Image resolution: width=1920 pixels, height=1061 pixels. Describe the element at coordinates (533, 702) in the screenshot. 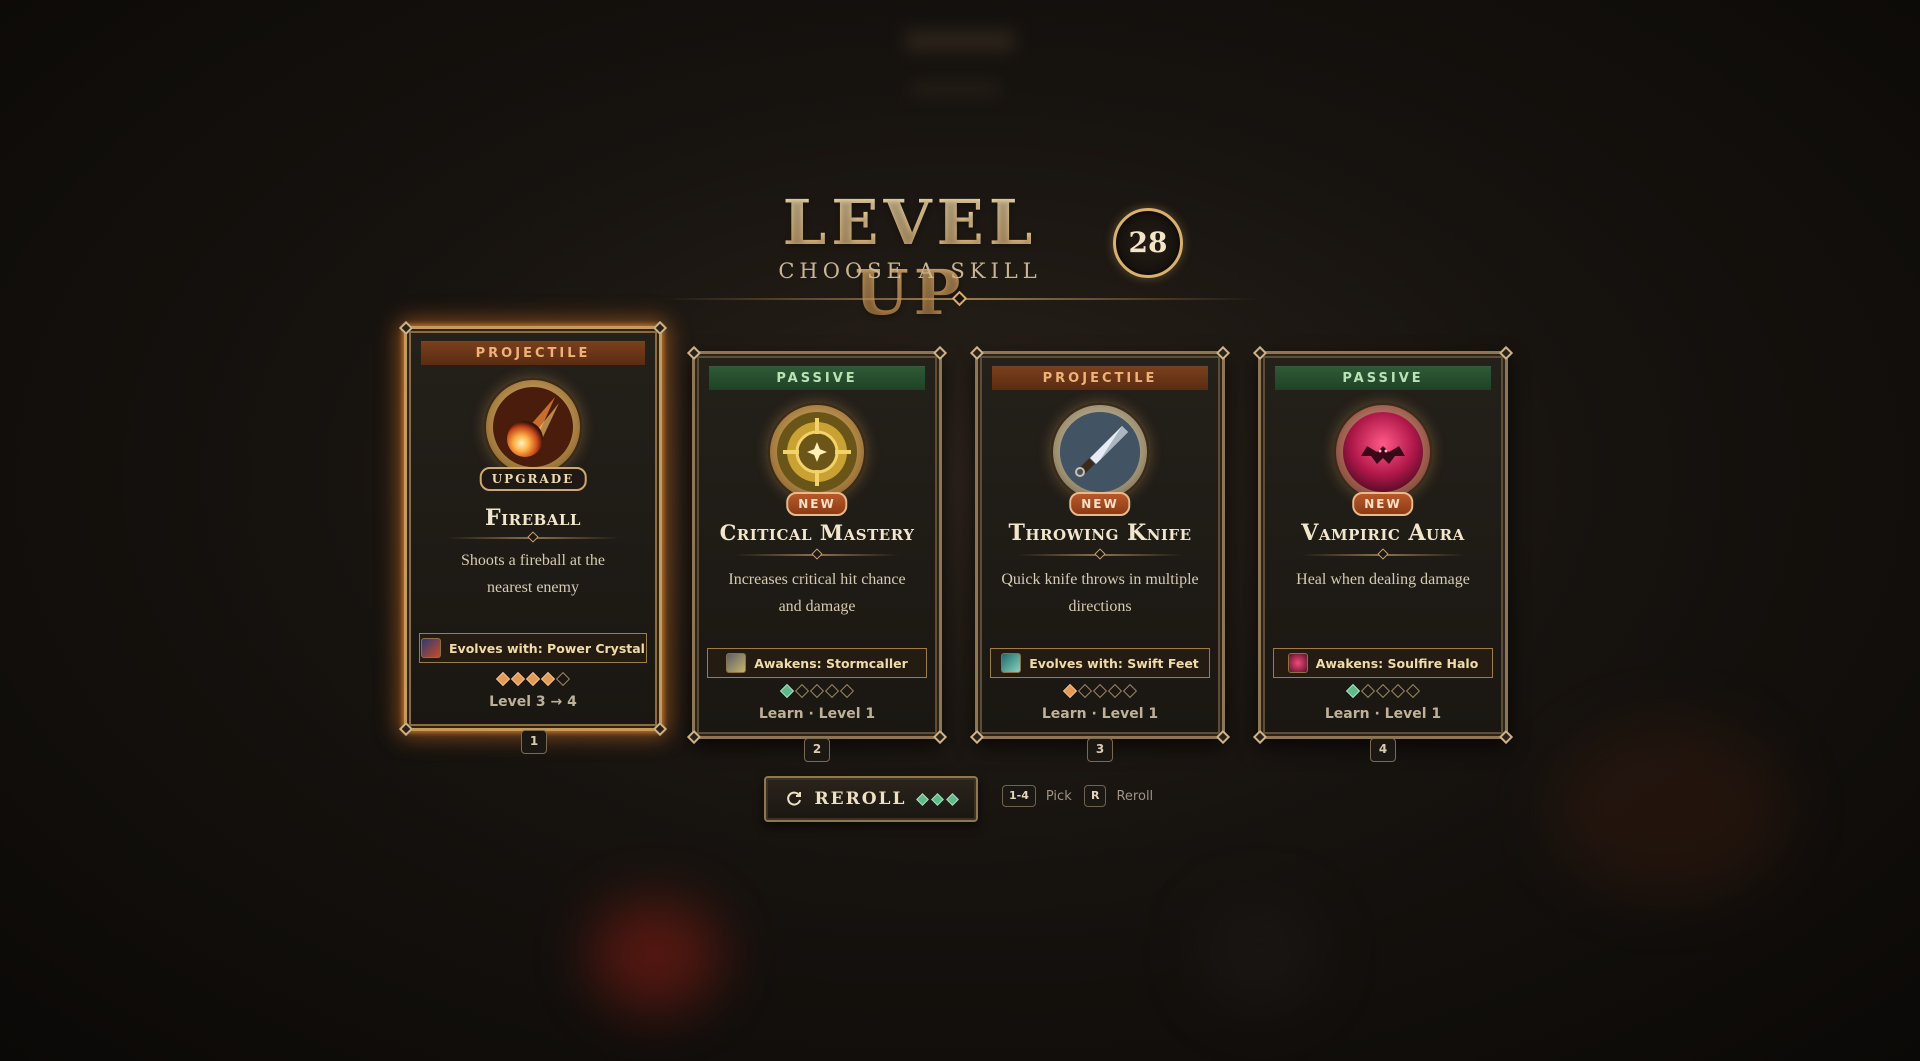

I see `skill-level-text: Level 3 → 4` at that location.